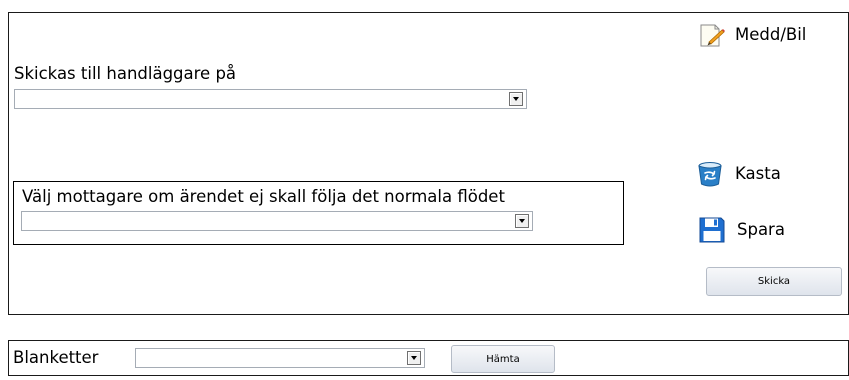  I want to click on handlaggare-select, so click(270, 99).